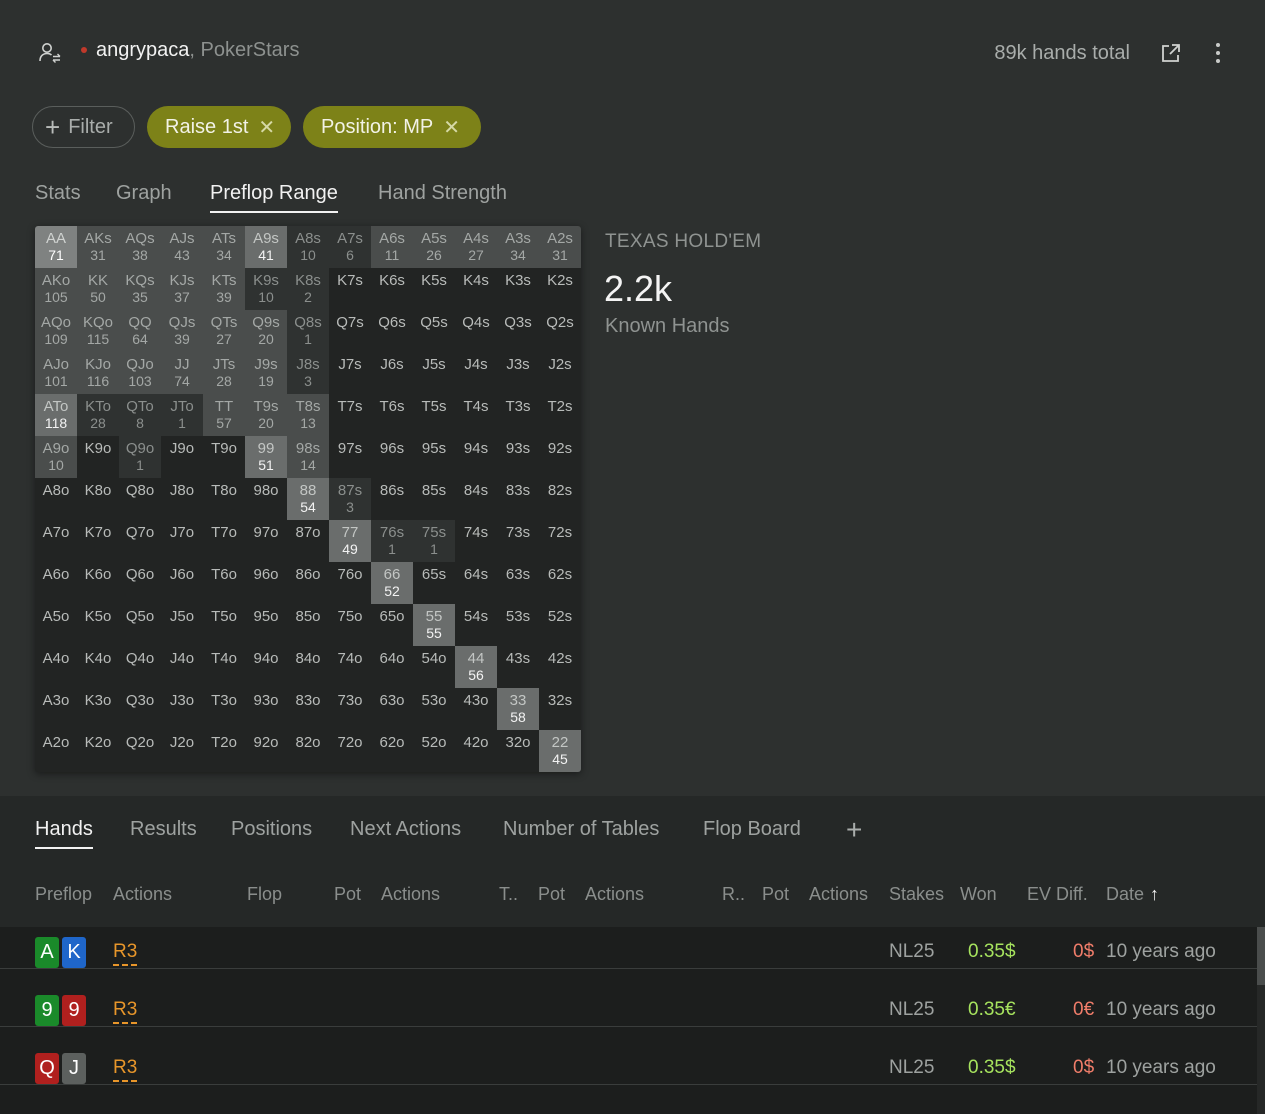 The width and height of the screenshot is (1265, 1114). What do you see at coordinates (182, 625) in the screenshot?
I see `range-cell: J5o` at bounding box center [182, 625].